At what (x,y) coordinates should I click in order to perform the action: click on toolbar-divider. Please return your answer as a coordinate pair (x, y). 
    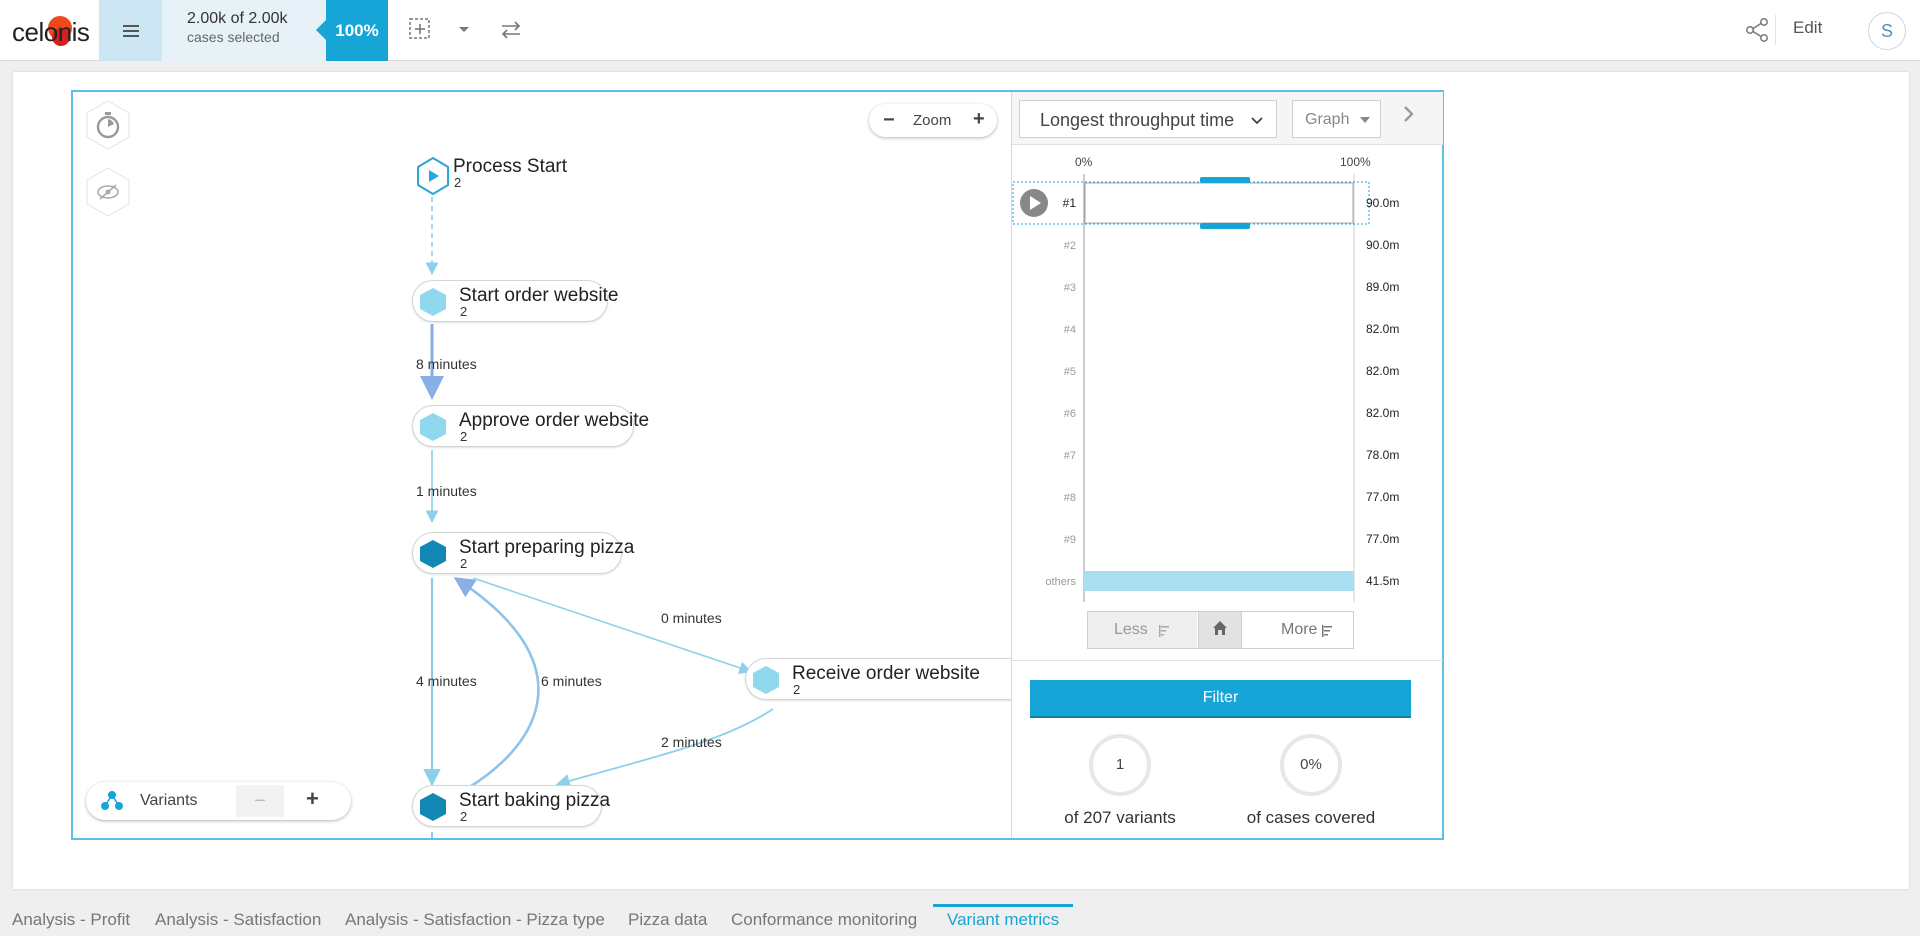
    Looking at the image, I should click on (1775, 30).